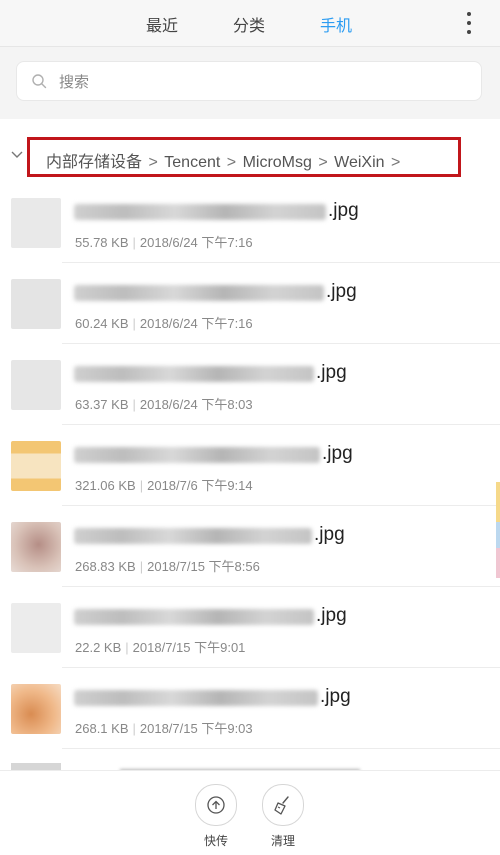 This screenshot has height=855, width=500. Describe the element at coordinates (498, 535) in the screenshot. I see `edge-strip-blue` at that location.